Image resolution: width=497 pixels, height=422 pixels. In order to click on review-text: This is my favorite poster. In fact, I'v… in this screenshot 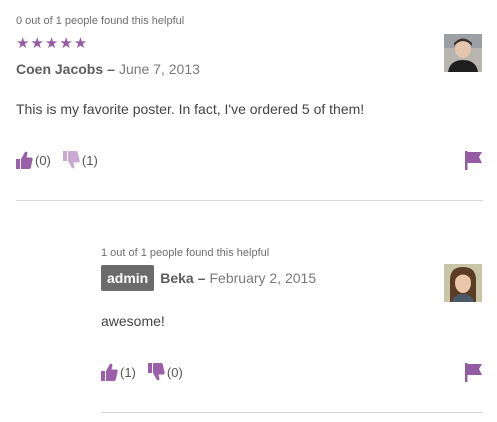, I will do `click(190, 109)`.